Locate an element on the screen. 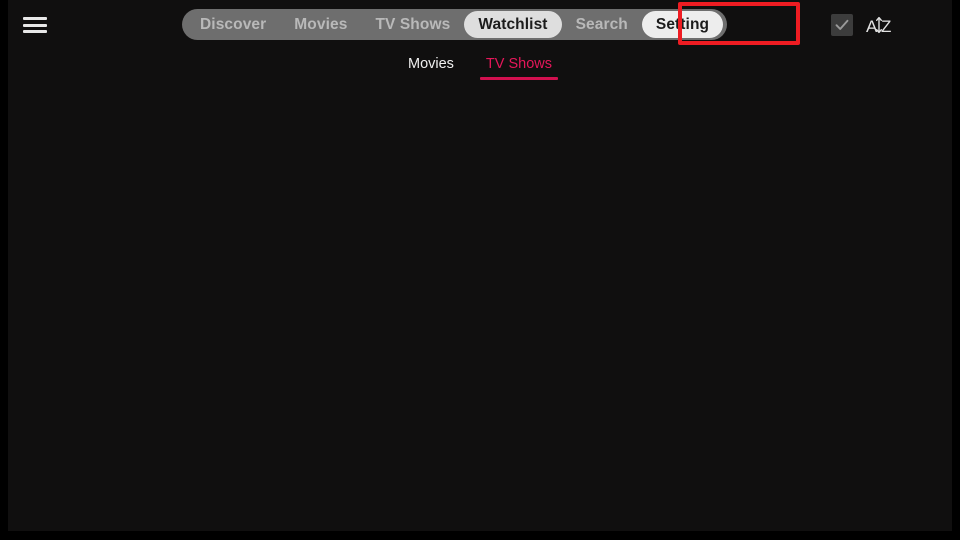  hamburger-menu-icon is located at coordinates (36, 25).